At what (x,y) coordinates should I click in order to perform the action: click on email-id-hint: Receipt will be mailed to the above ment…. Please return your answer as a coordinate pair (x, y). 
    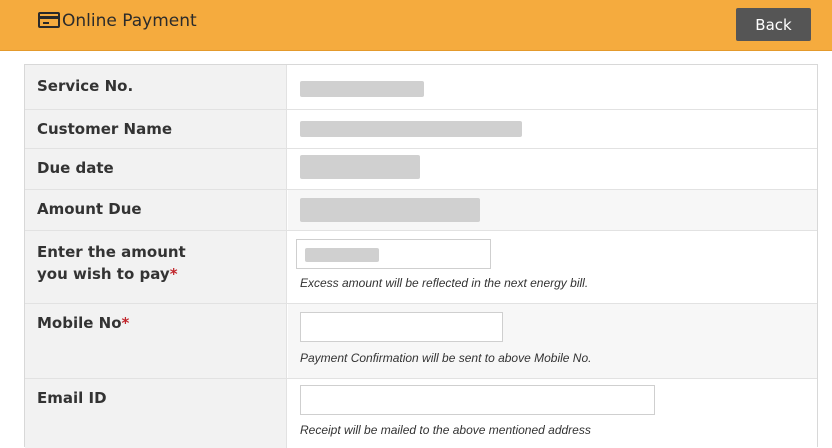
    Looking at the image, I should click on (445, 430).